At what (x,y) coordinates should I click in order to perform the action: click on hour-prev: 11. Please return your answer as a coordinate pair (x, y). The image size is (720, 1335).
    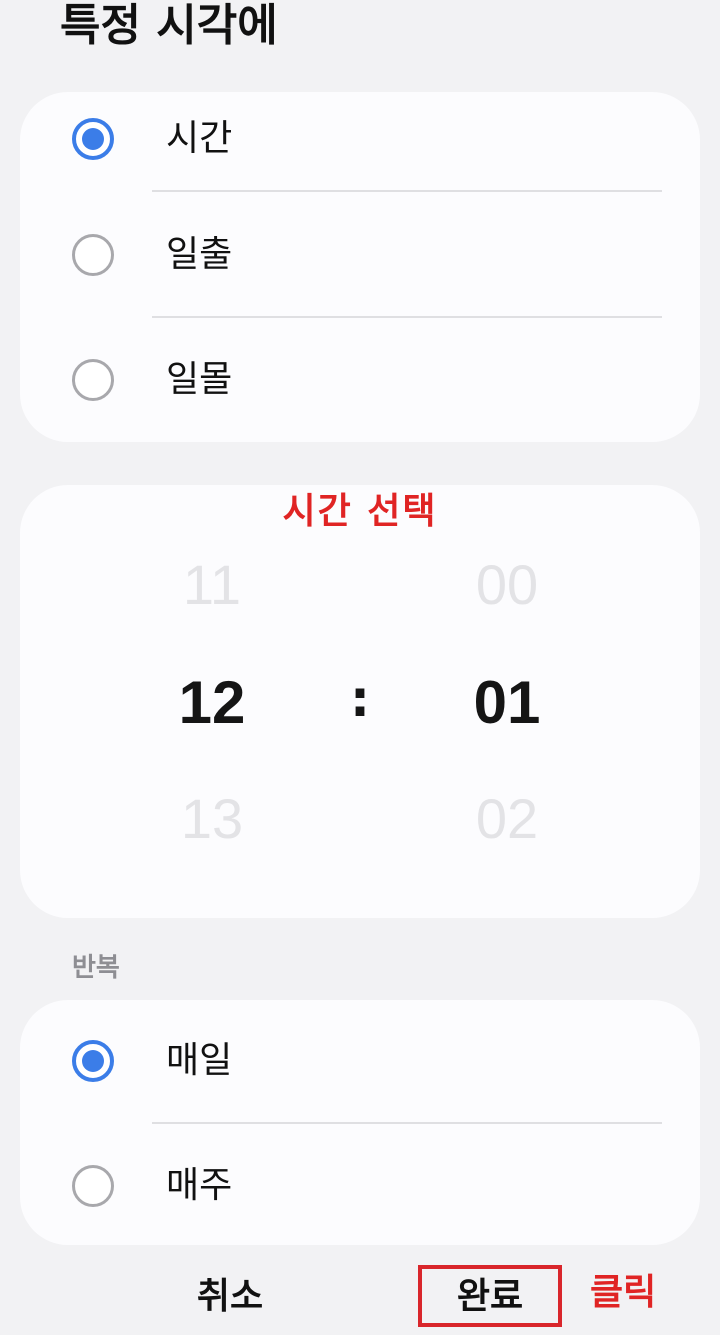
    Looking at the image, I should click on (212, 584).